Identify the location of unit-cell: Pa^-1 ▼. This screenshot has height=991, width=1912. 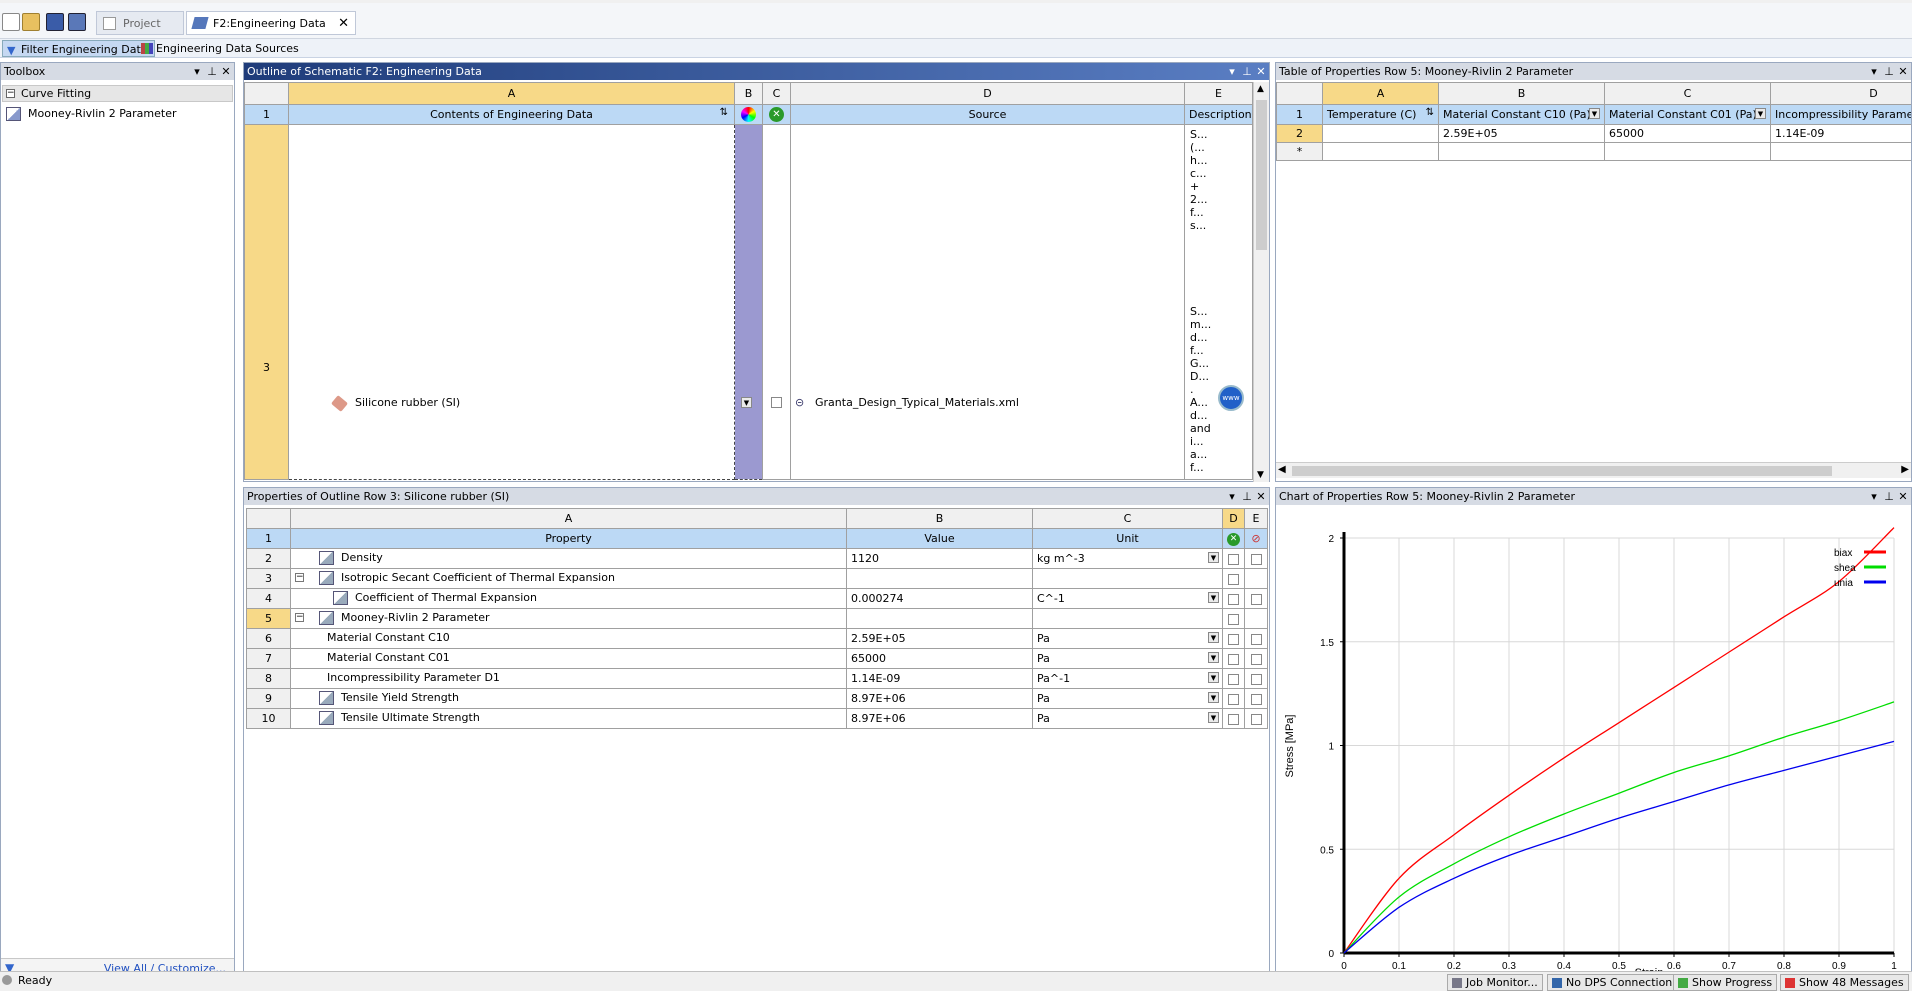
(1127, 678).